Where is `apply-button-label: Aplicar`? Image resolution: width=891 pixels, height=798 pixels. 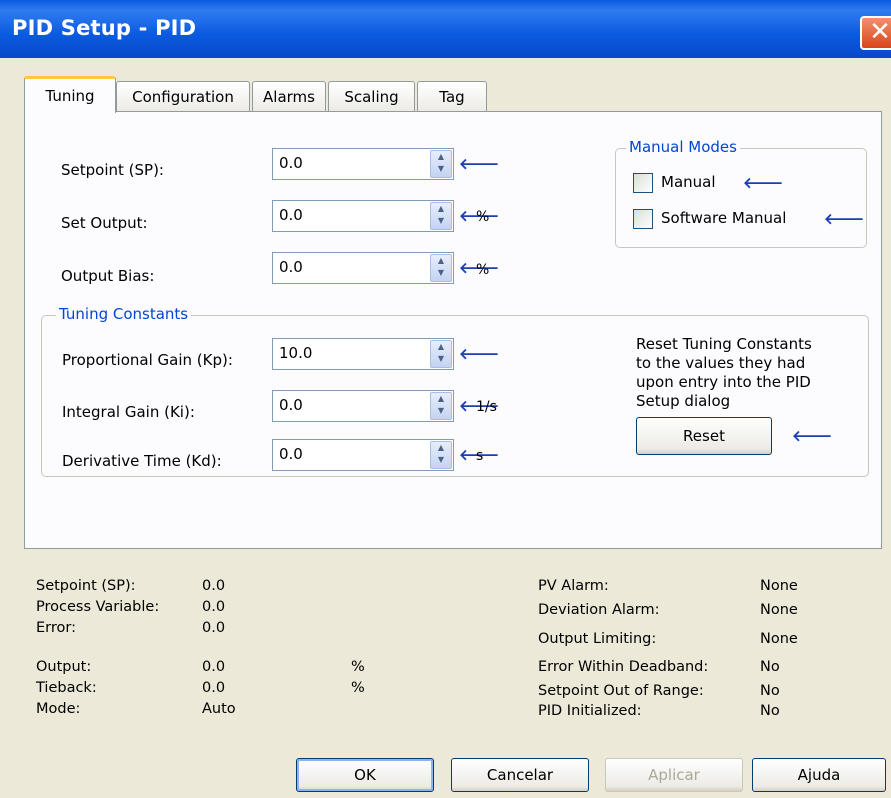 apply-button-label: Aplicar is located at coordinates (674, 775).